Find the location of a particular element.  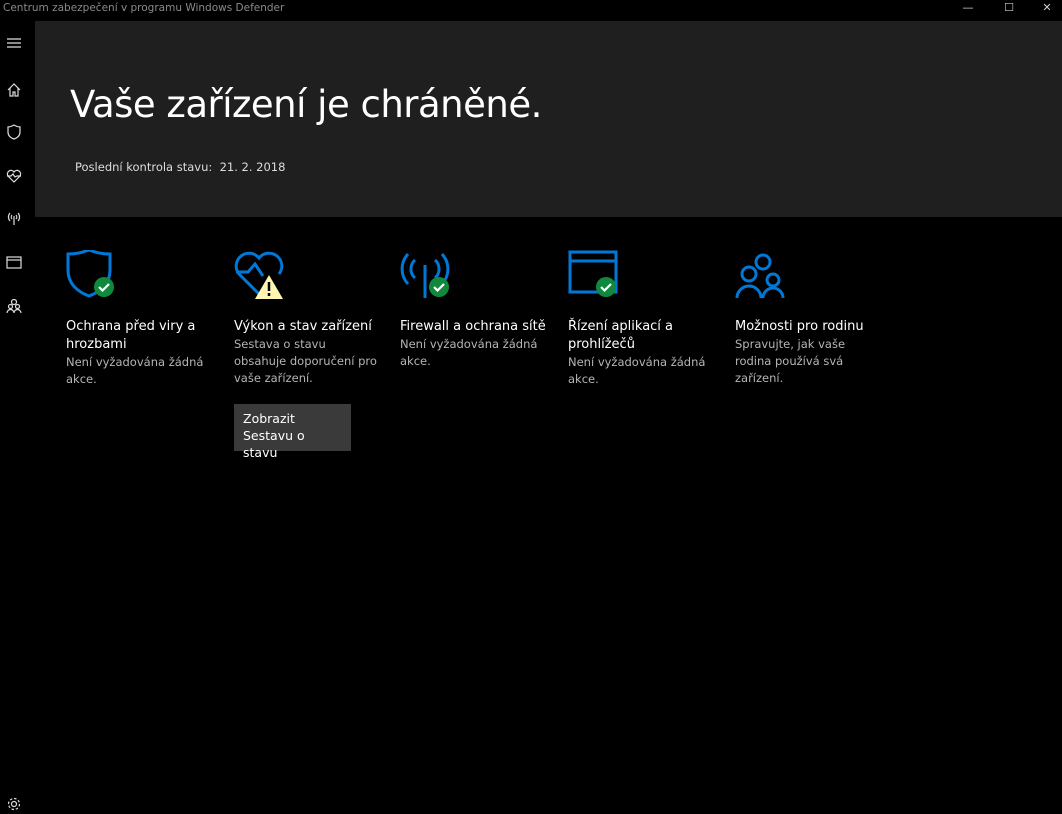

heart-health-icon is located at coordinates (262, 275).